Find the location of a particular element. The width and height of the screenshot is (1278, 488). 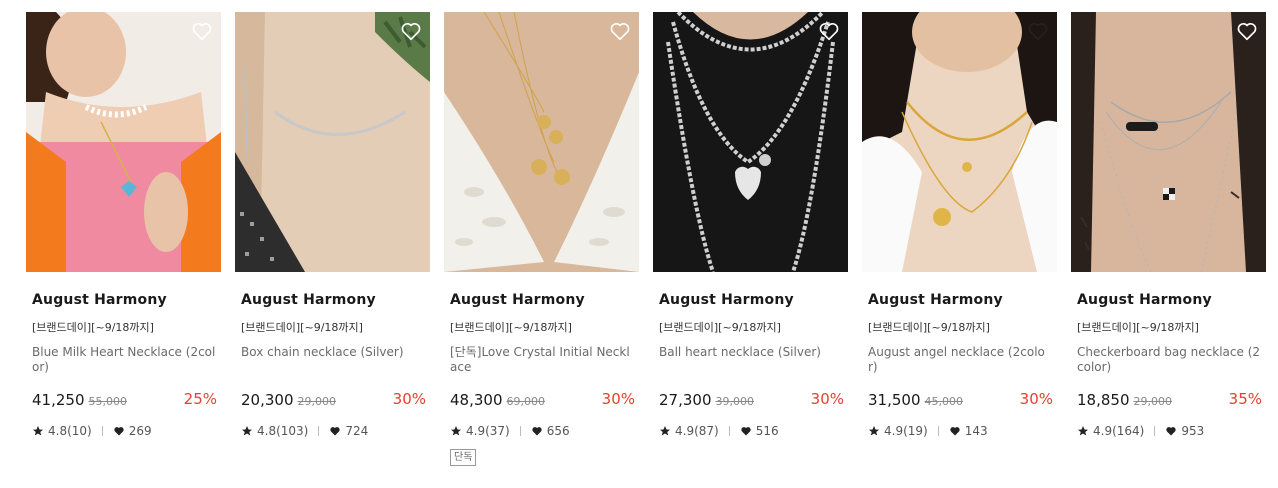

price-row: 48,300 69,000 30% is located at coordinates (544, 401).